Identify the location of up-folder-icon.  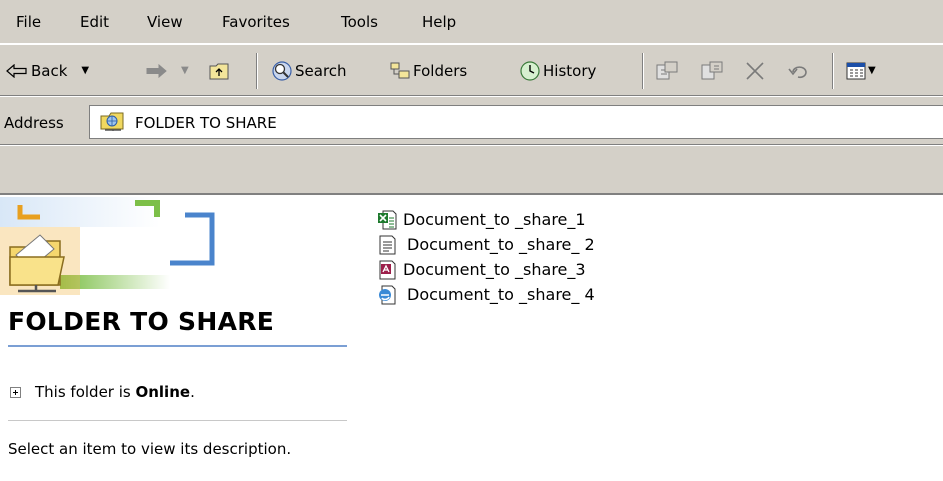
(219, 71).